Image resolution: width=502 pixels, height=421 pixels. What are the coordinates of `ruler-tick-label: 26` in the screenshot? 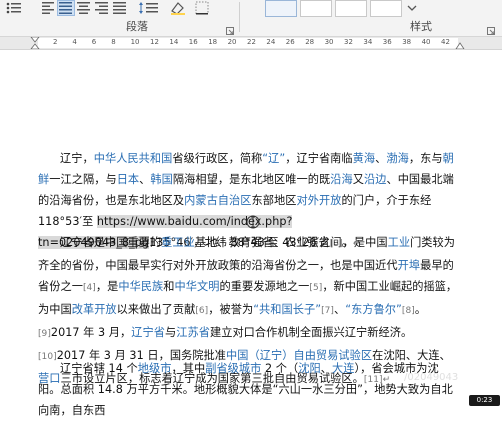 It's located at (290, 42).